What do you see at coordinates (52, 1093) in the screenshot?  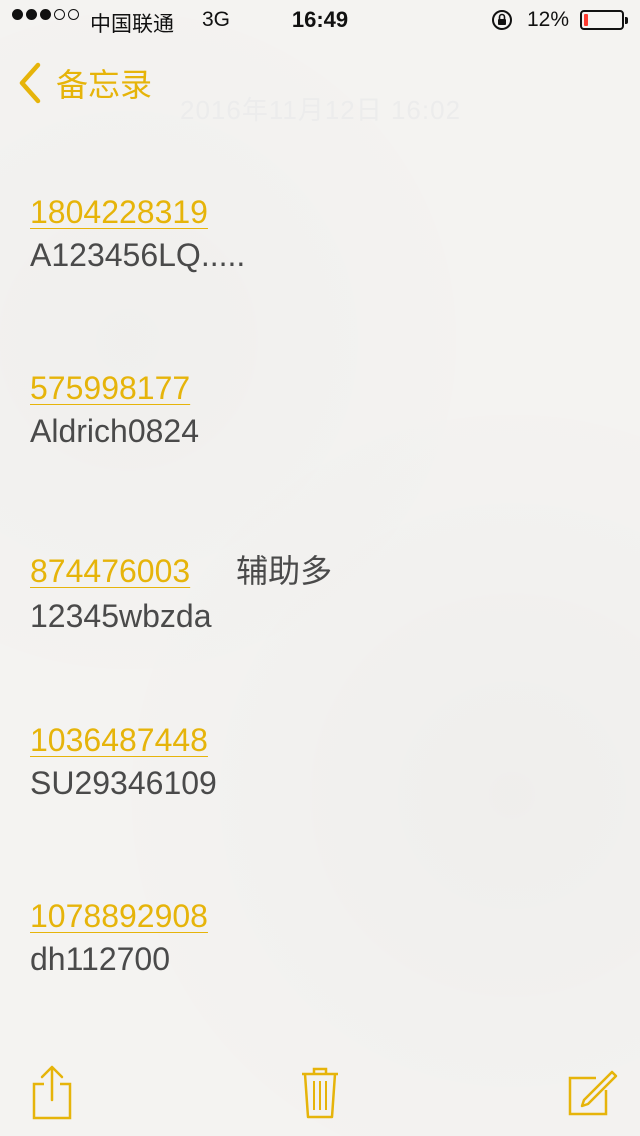 I see `share-icon` at bounding box center [52, 1093].